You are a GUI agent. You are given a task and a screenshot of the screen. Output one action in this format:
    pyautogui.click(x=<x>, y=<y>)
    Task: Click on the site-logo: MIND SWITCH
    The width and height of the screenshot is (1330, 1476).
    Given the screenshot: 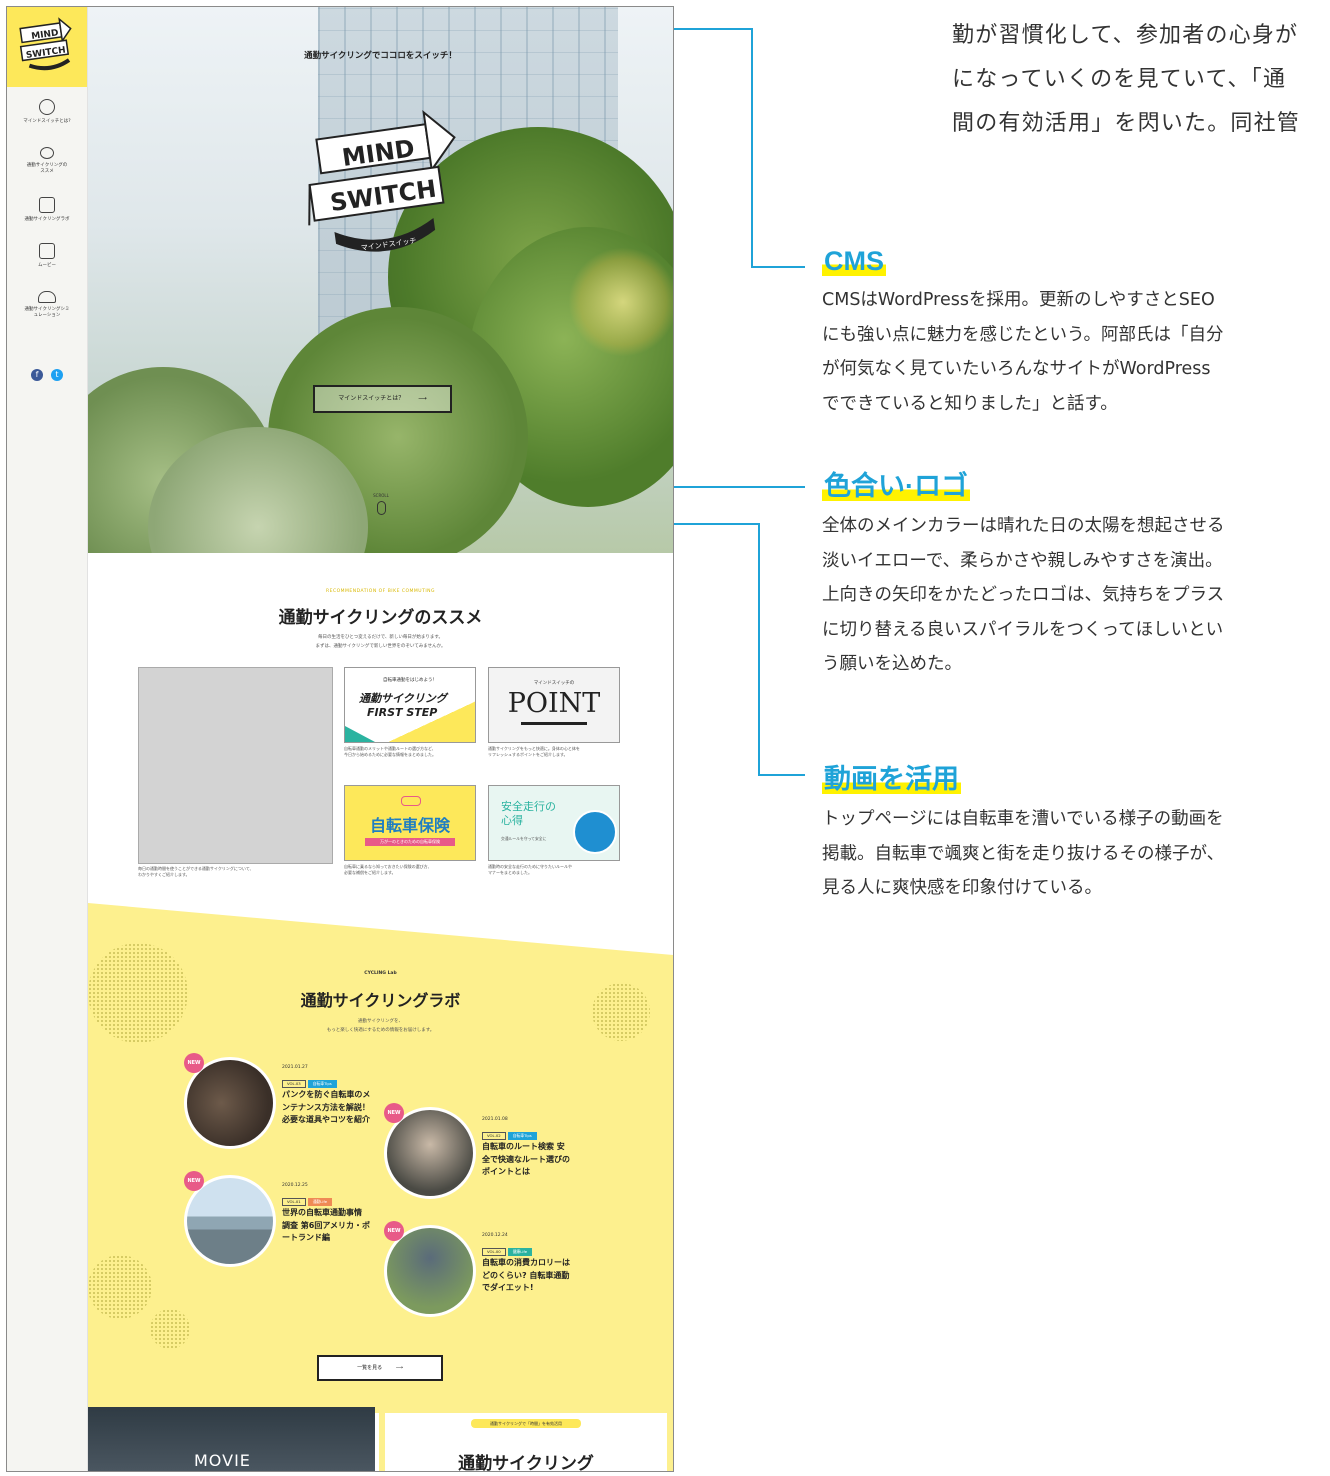 What is the action you would take?
    pyautogui.click(x=47, y=47)
    